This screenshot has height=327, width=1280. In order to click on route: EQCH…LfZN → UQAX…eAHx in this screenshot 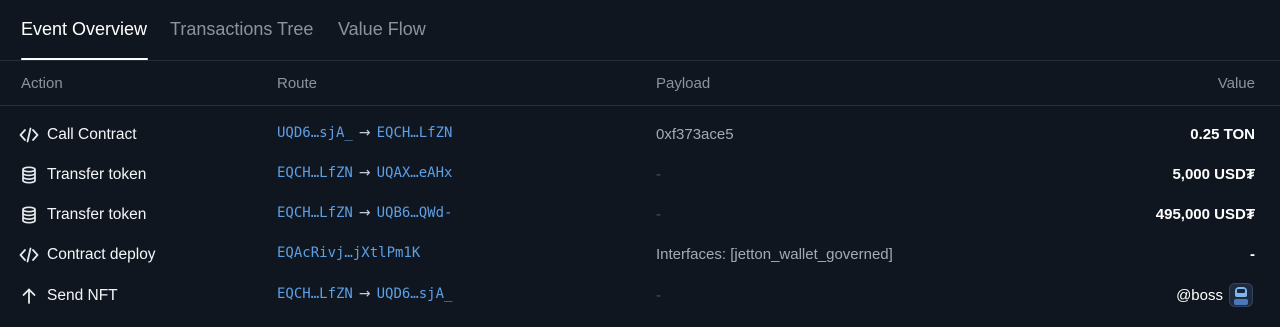, I will do `click(364, 173)`.